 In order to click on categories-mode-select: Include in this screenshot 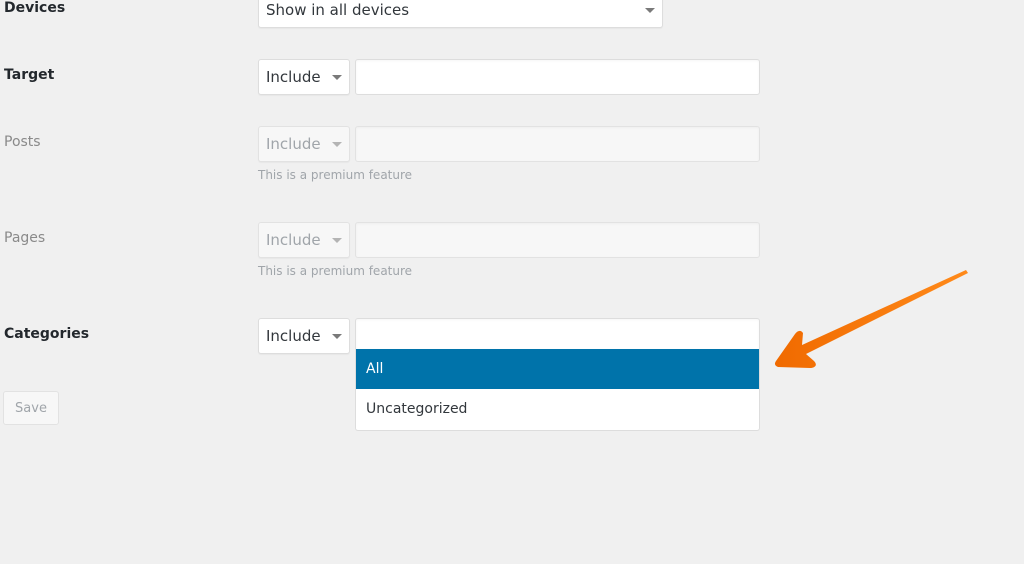, I will do `click(304, 336)`.